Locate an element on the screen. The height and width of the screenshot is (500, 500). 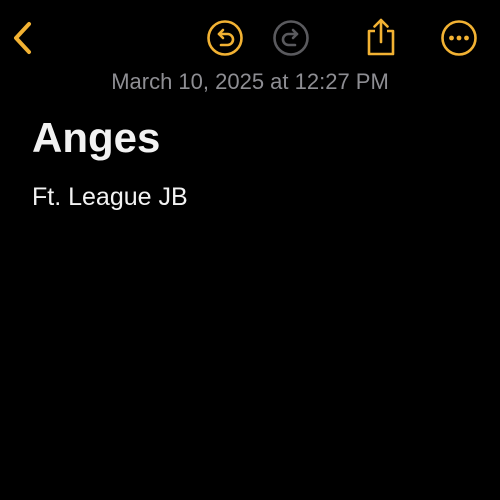
back-button is located at coordinates (22, 38).